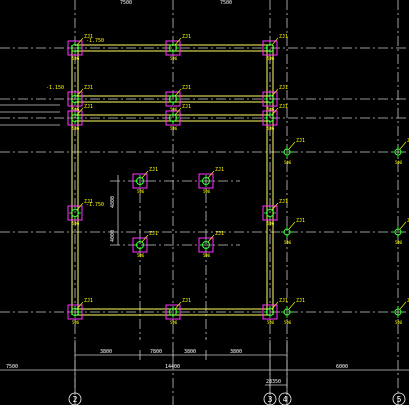 This screenshot has width=409, height=405. What do you see at coordinates (55, 88) in the screenshot?
I see `elevation-2: -1.150` at bounding box center [55, 88].